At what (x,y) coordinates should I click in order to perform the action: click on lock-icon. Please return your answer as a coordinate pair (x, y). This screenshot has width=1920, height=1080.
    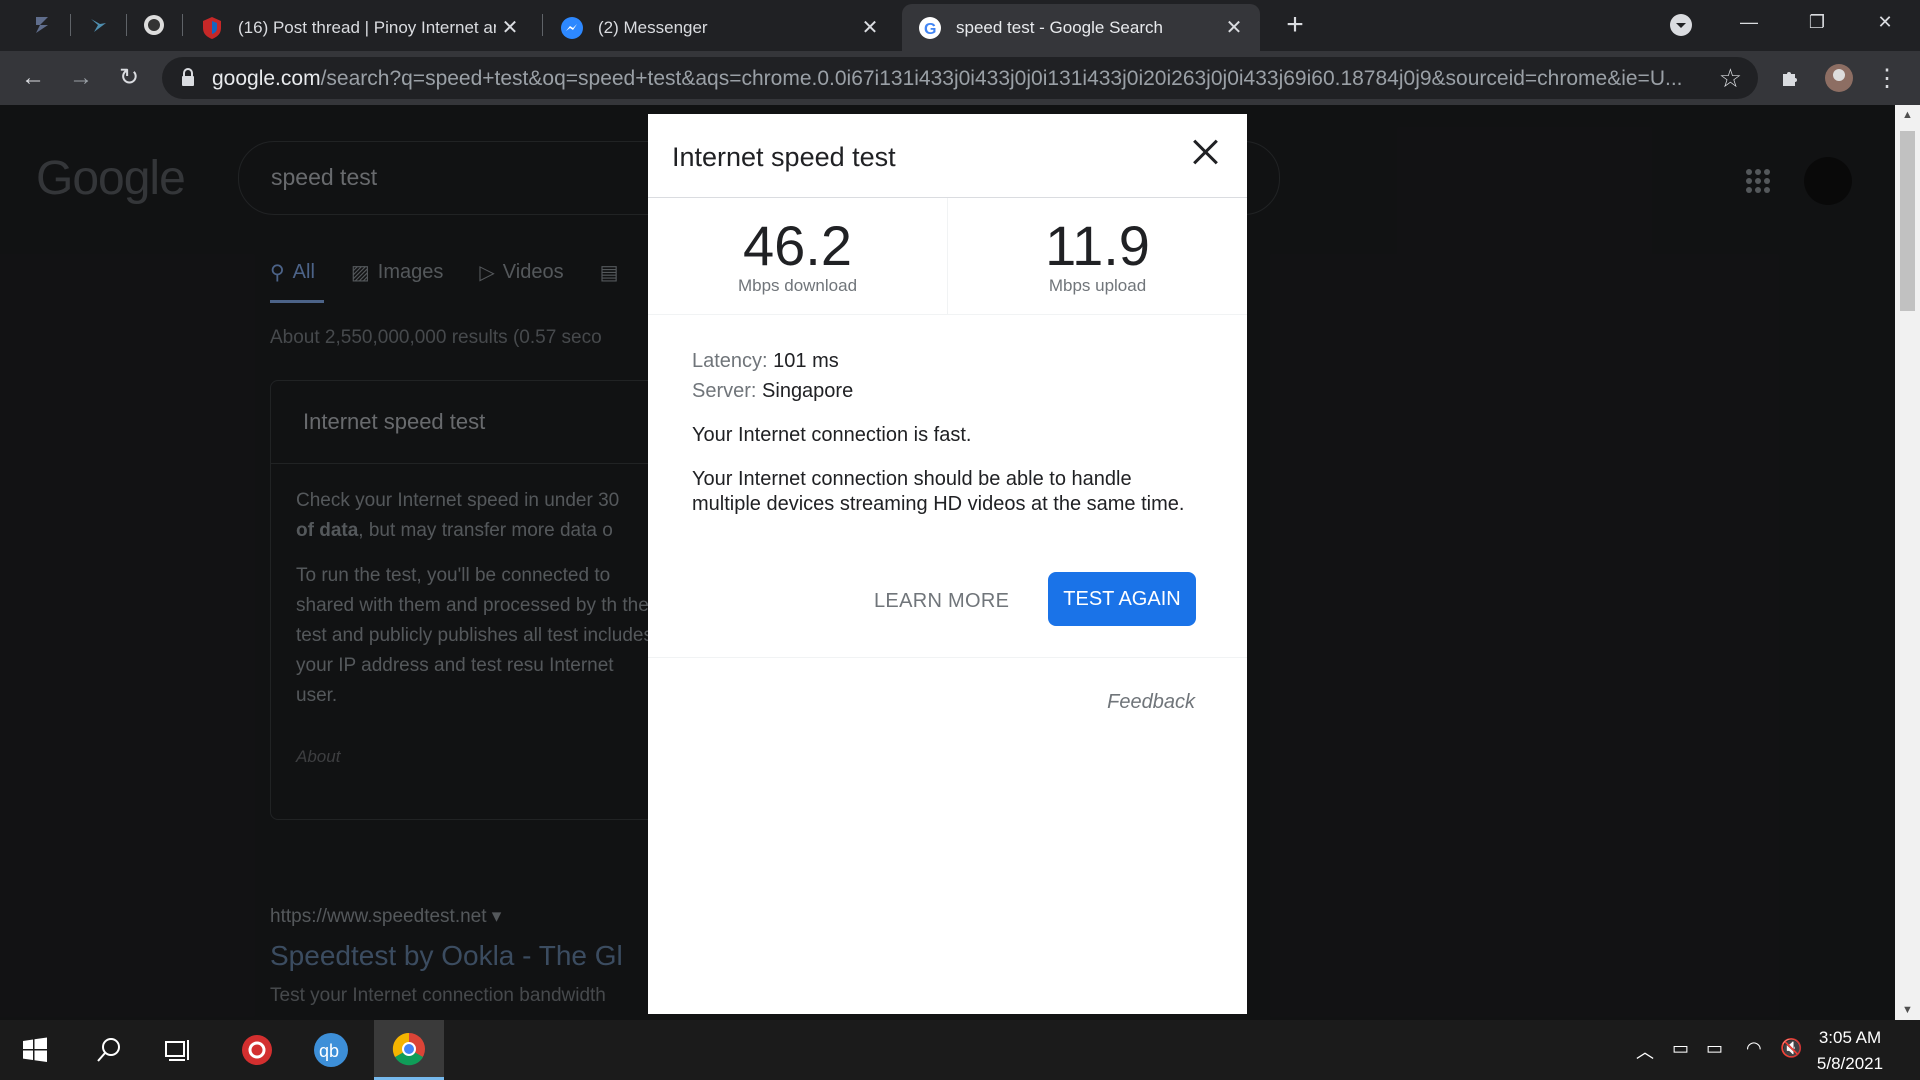
    Looking at the image, I should click on (188, 77).